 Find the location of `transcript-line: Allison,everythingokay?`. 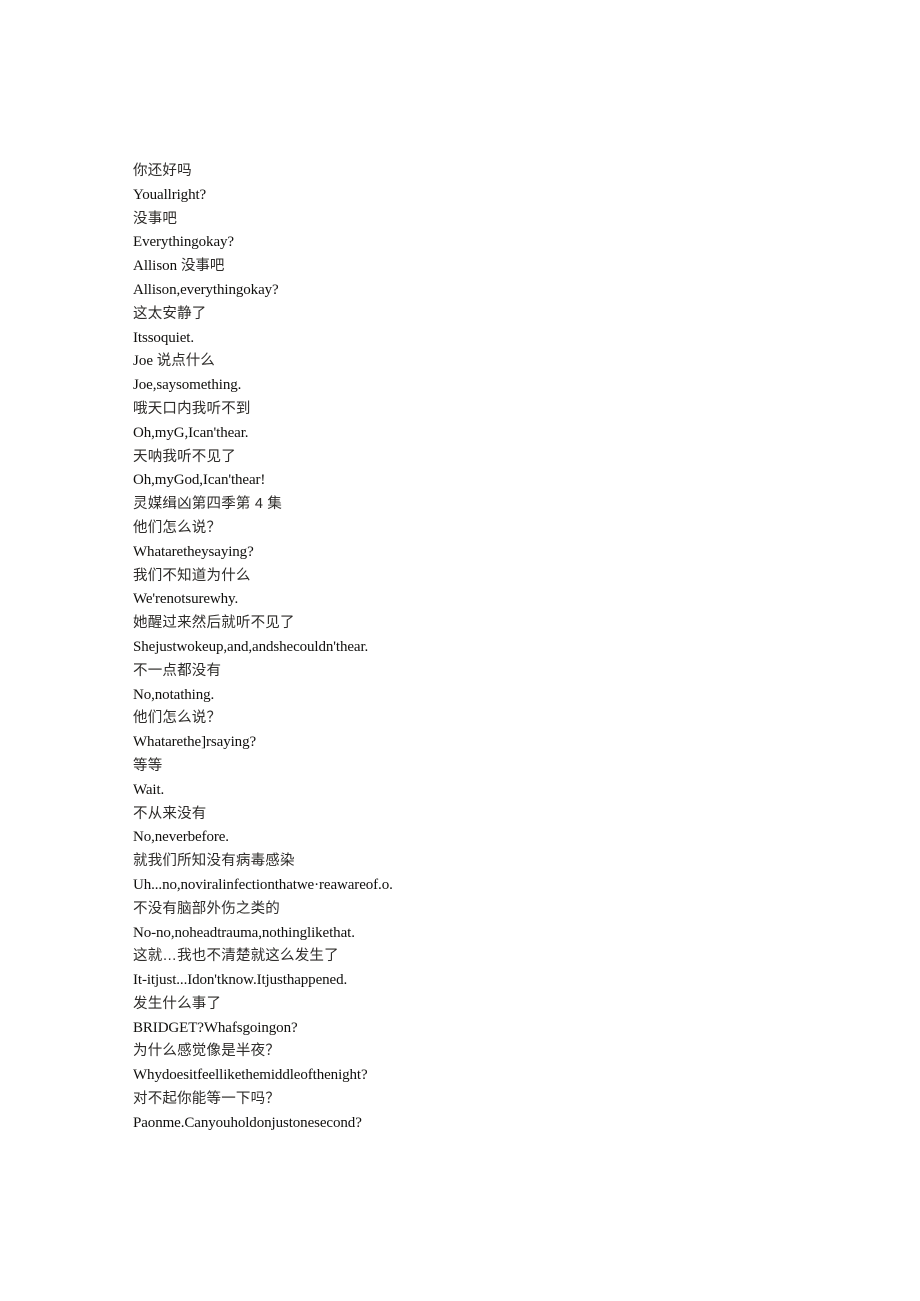

transcript-line: Allison,everythingokay? is located at coordinates (206, 289).